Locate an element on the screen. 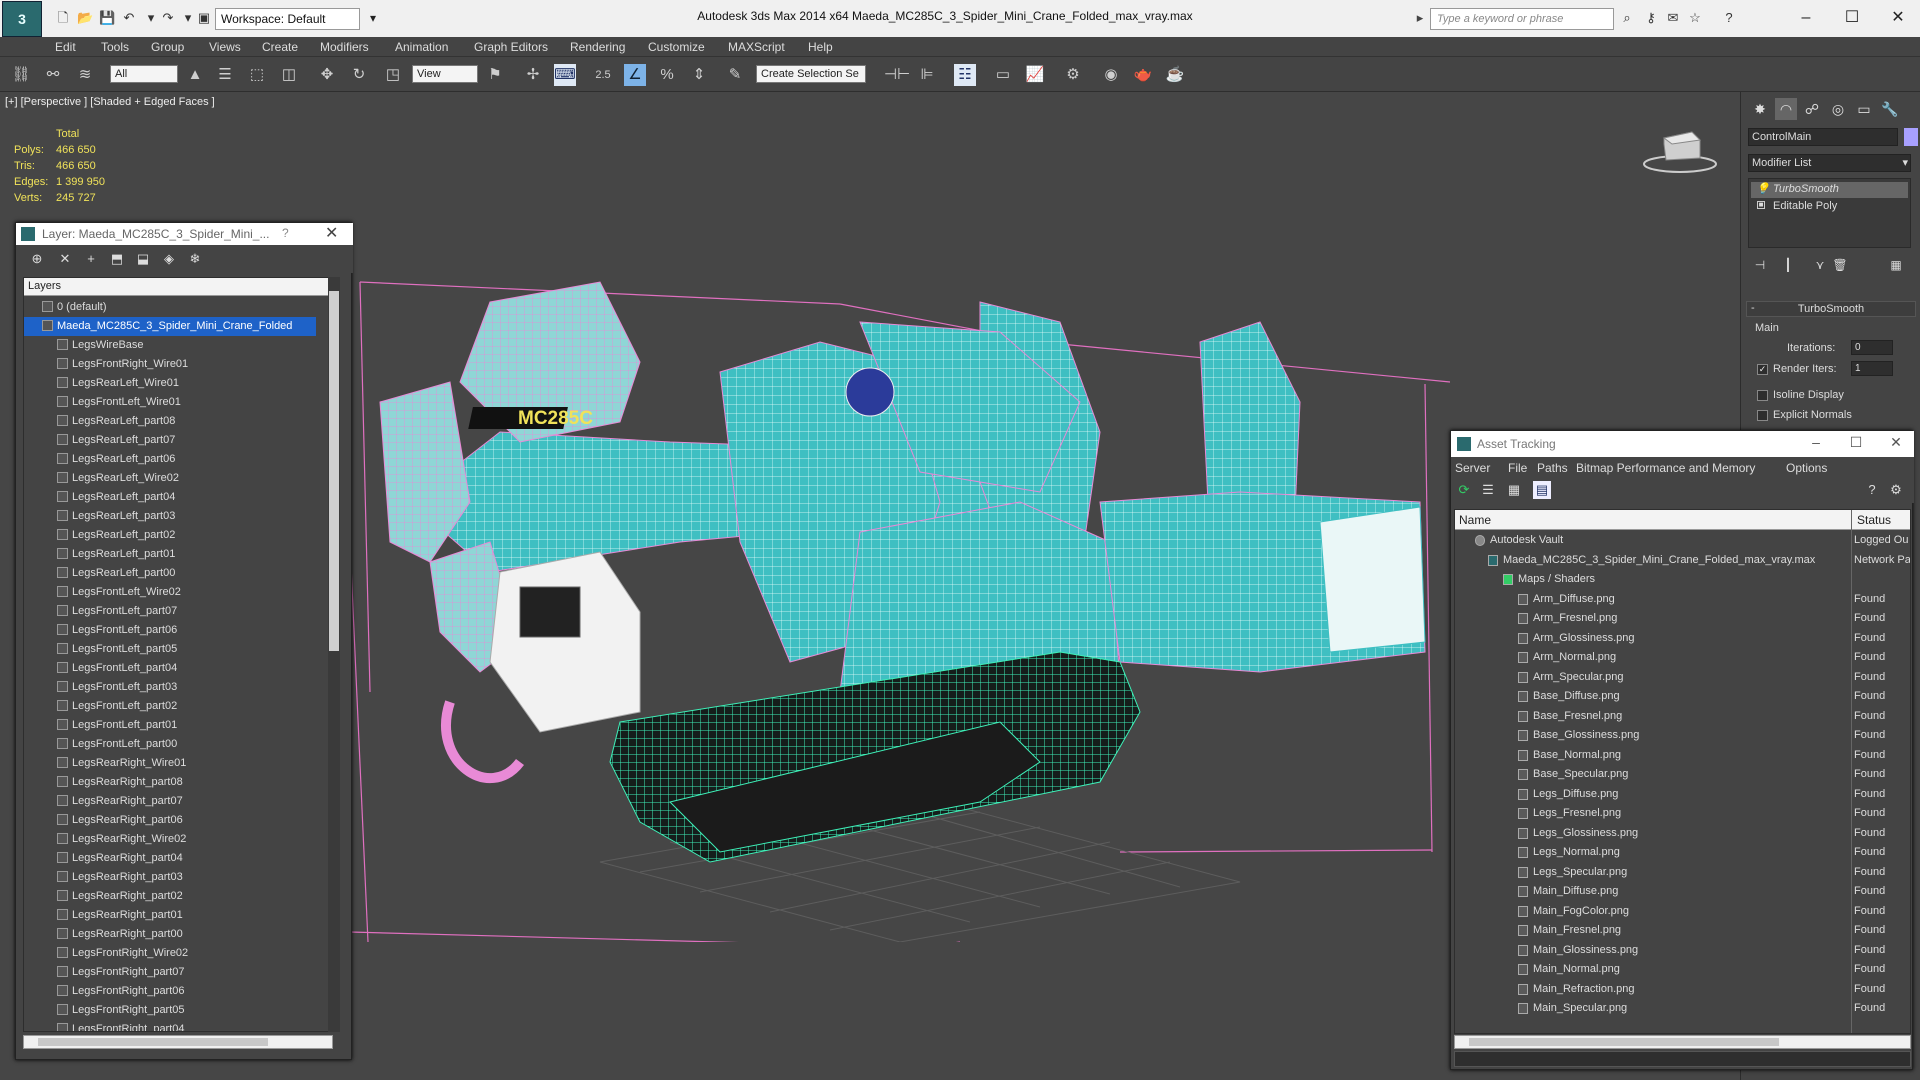 The height and width of the screenshot is (1080, 1920). edit-named-selection-icon: ✎ is located at coordinates (735, 75).